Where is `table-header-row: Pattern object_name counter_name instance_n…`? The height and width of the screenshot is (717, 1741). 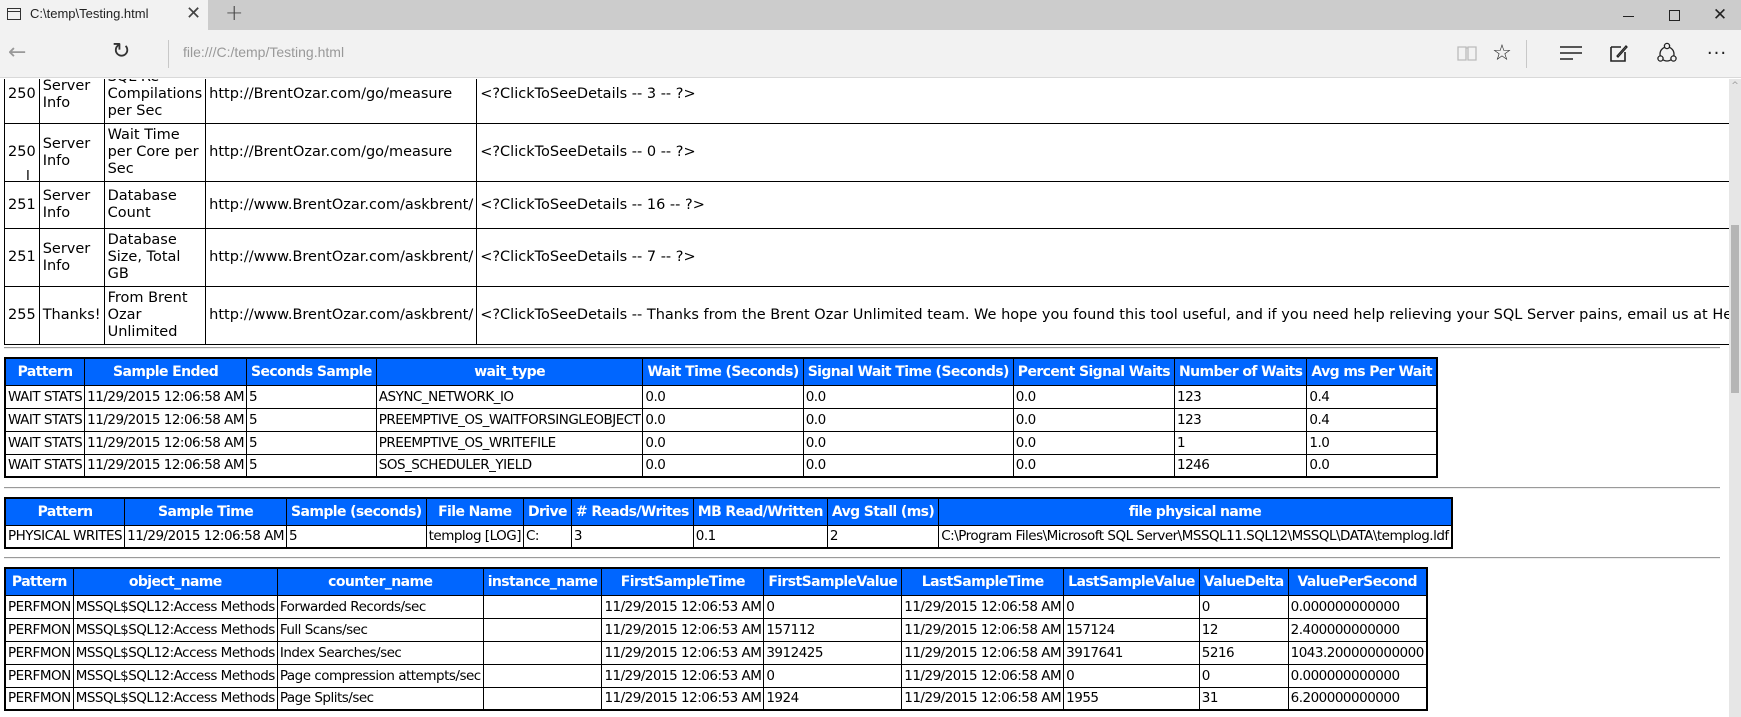 table-header-row: Pattern object_name counter_name instance_n… is located at coordinates (716, 581).